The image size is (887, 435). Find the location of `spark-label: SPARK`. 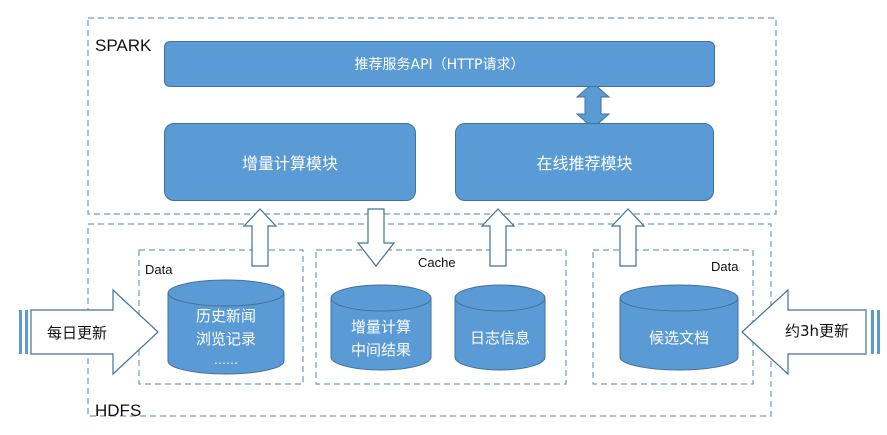

spark-label: SPARK is located at coordinates (123, 45).